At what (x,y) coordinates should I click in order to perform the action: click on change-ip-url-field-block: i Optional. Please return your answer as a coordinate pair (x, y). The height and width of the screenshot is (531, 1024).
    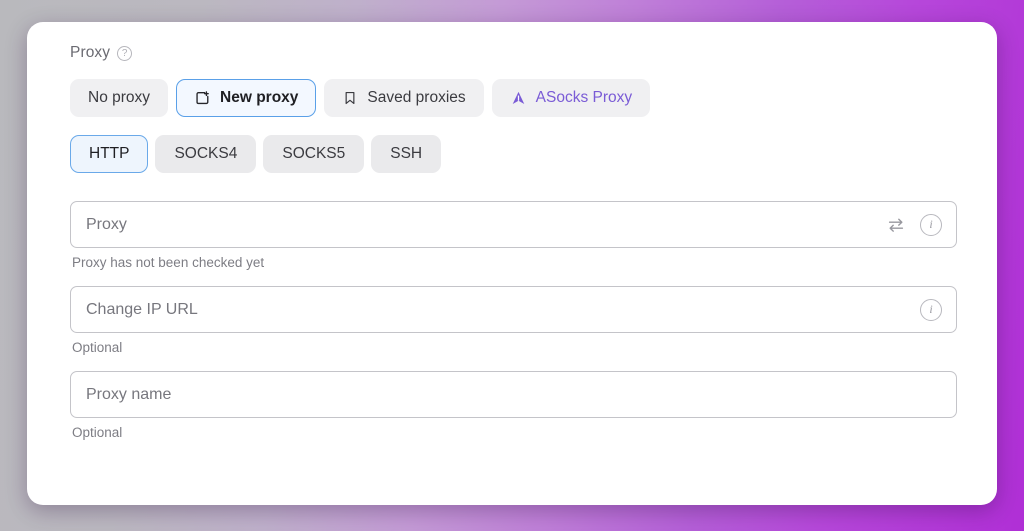
    Looking at the image, I should click on (509, 320).